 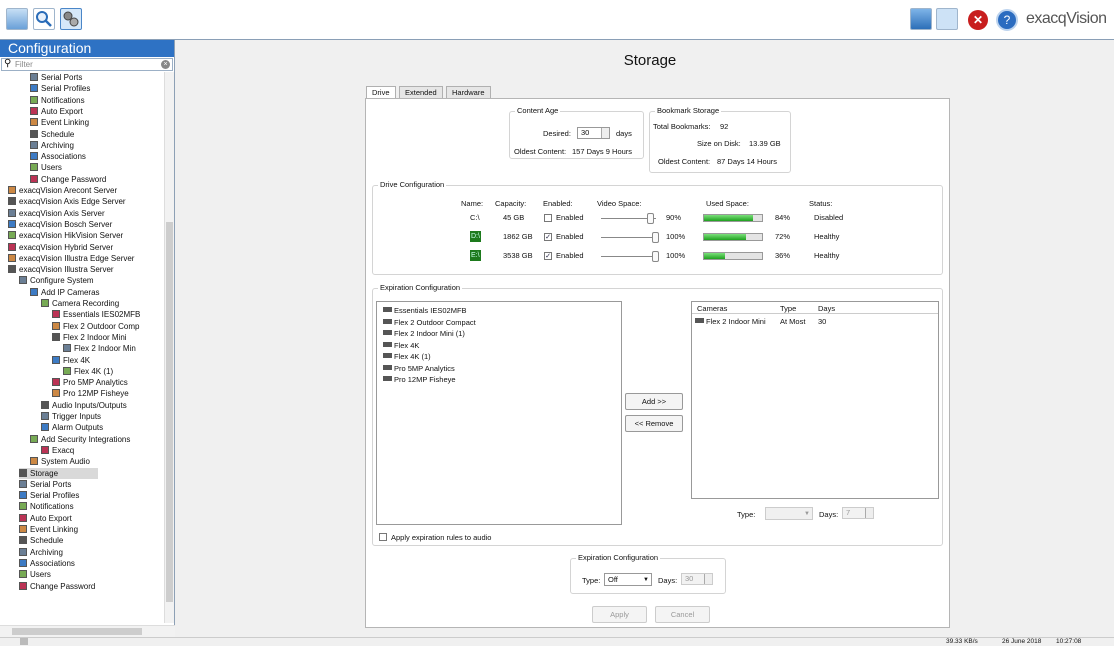 What do you see at coordinates (401, 345) in the screenshot?
I see `camera-list-item: Flex 4K` at bounding box center [401, 345].